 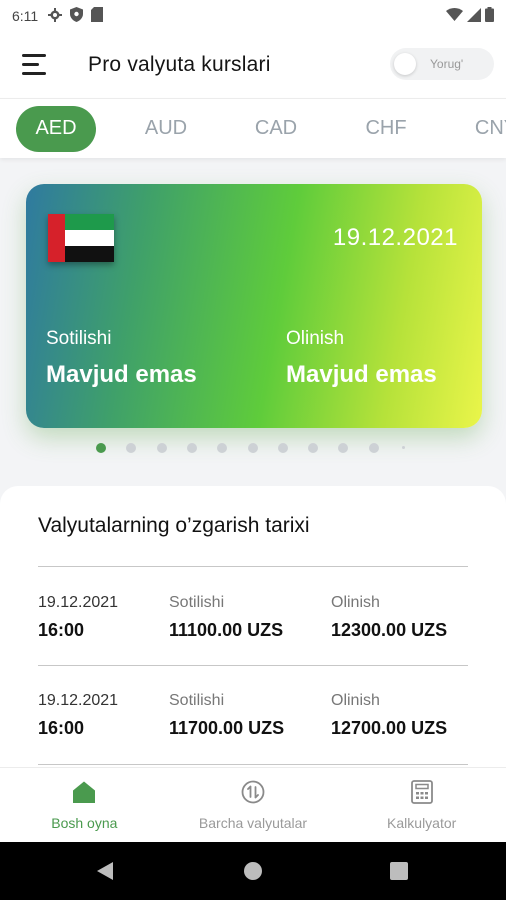 What do you see at coordinates (35, 65) in the screenshot?
I see `menu-icon` at bounding box center [35, 65].